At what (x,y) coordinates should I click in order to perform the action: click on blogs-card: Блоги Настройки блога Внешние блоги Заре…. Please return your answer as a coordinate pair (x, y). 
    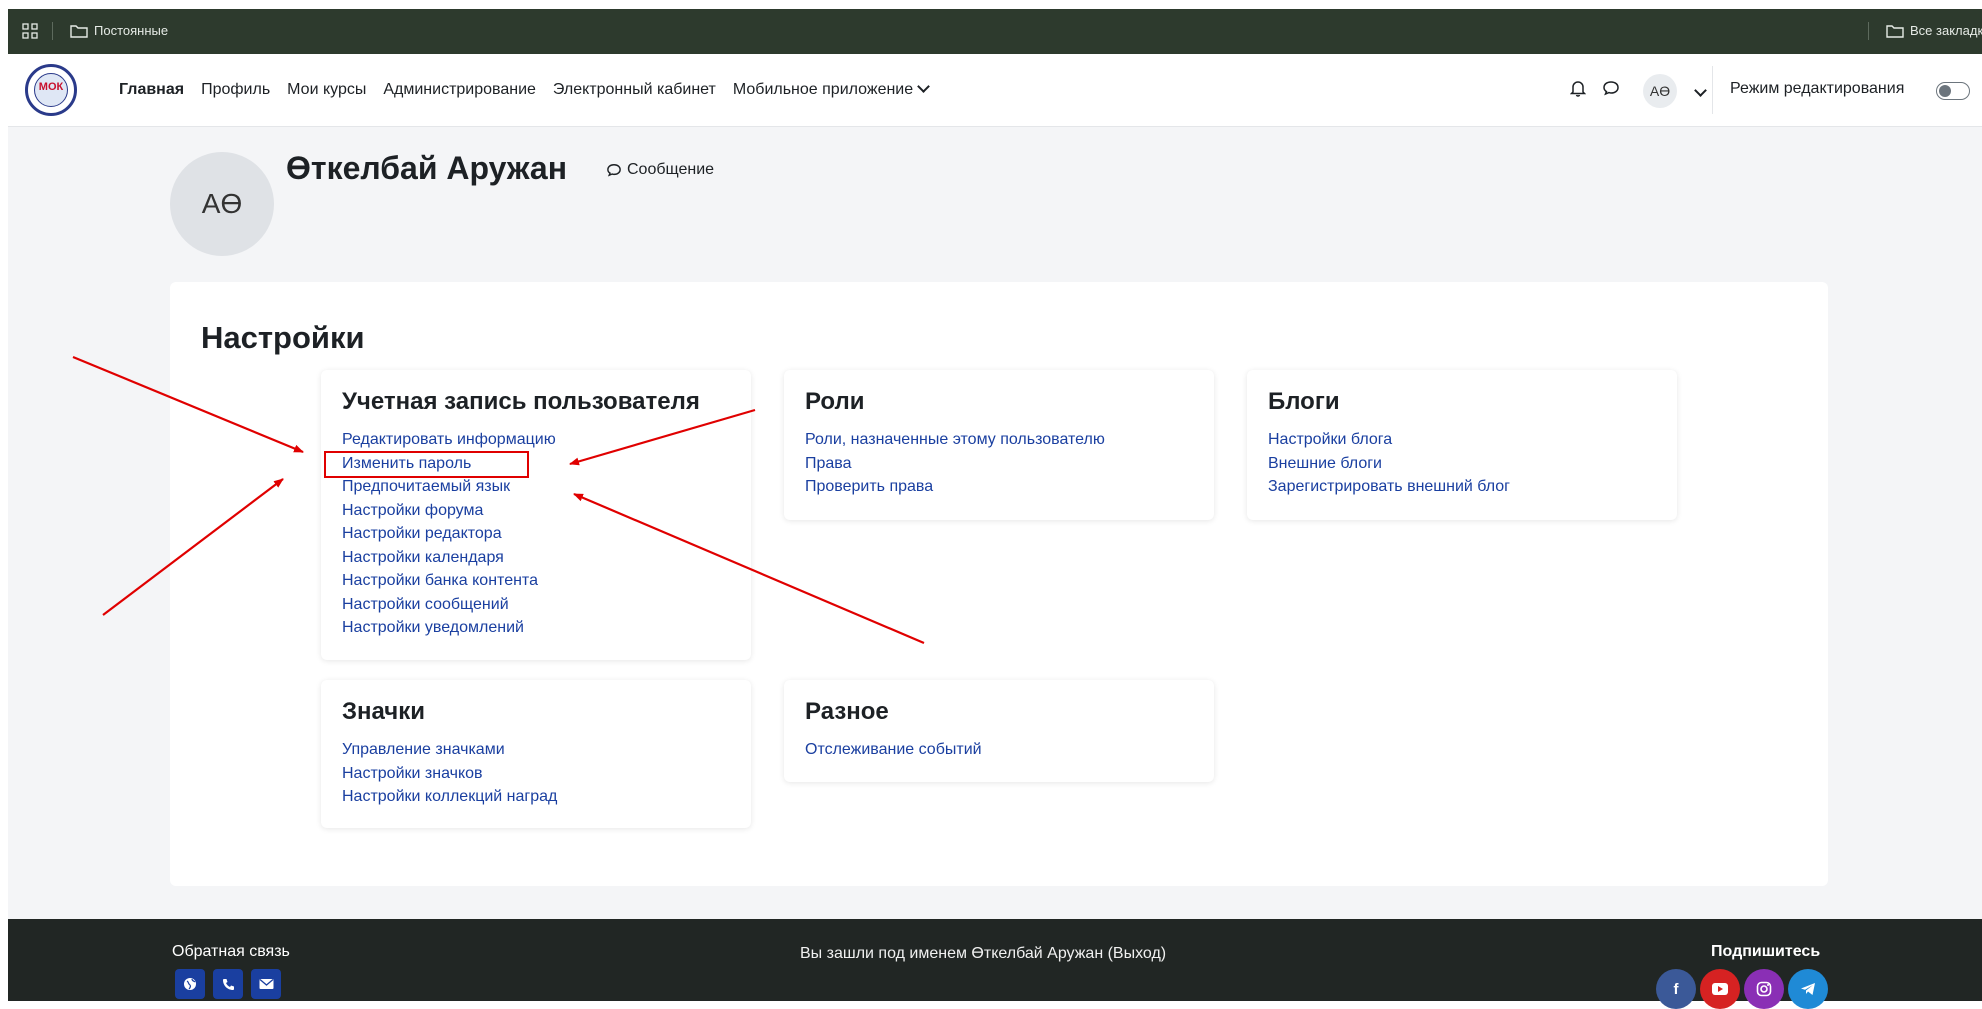
    Looking at the image, I should click on (1462, 445).